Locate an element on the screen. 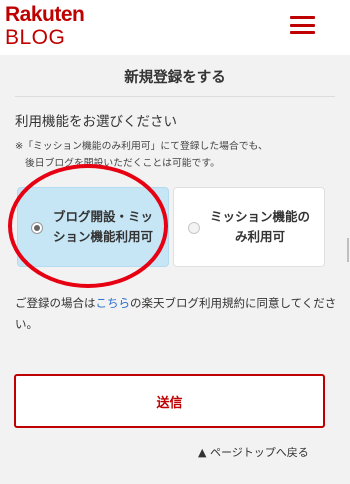 This screenshot has height=484, width=350. terms-link: こちら is located at coordinates (113, 303).